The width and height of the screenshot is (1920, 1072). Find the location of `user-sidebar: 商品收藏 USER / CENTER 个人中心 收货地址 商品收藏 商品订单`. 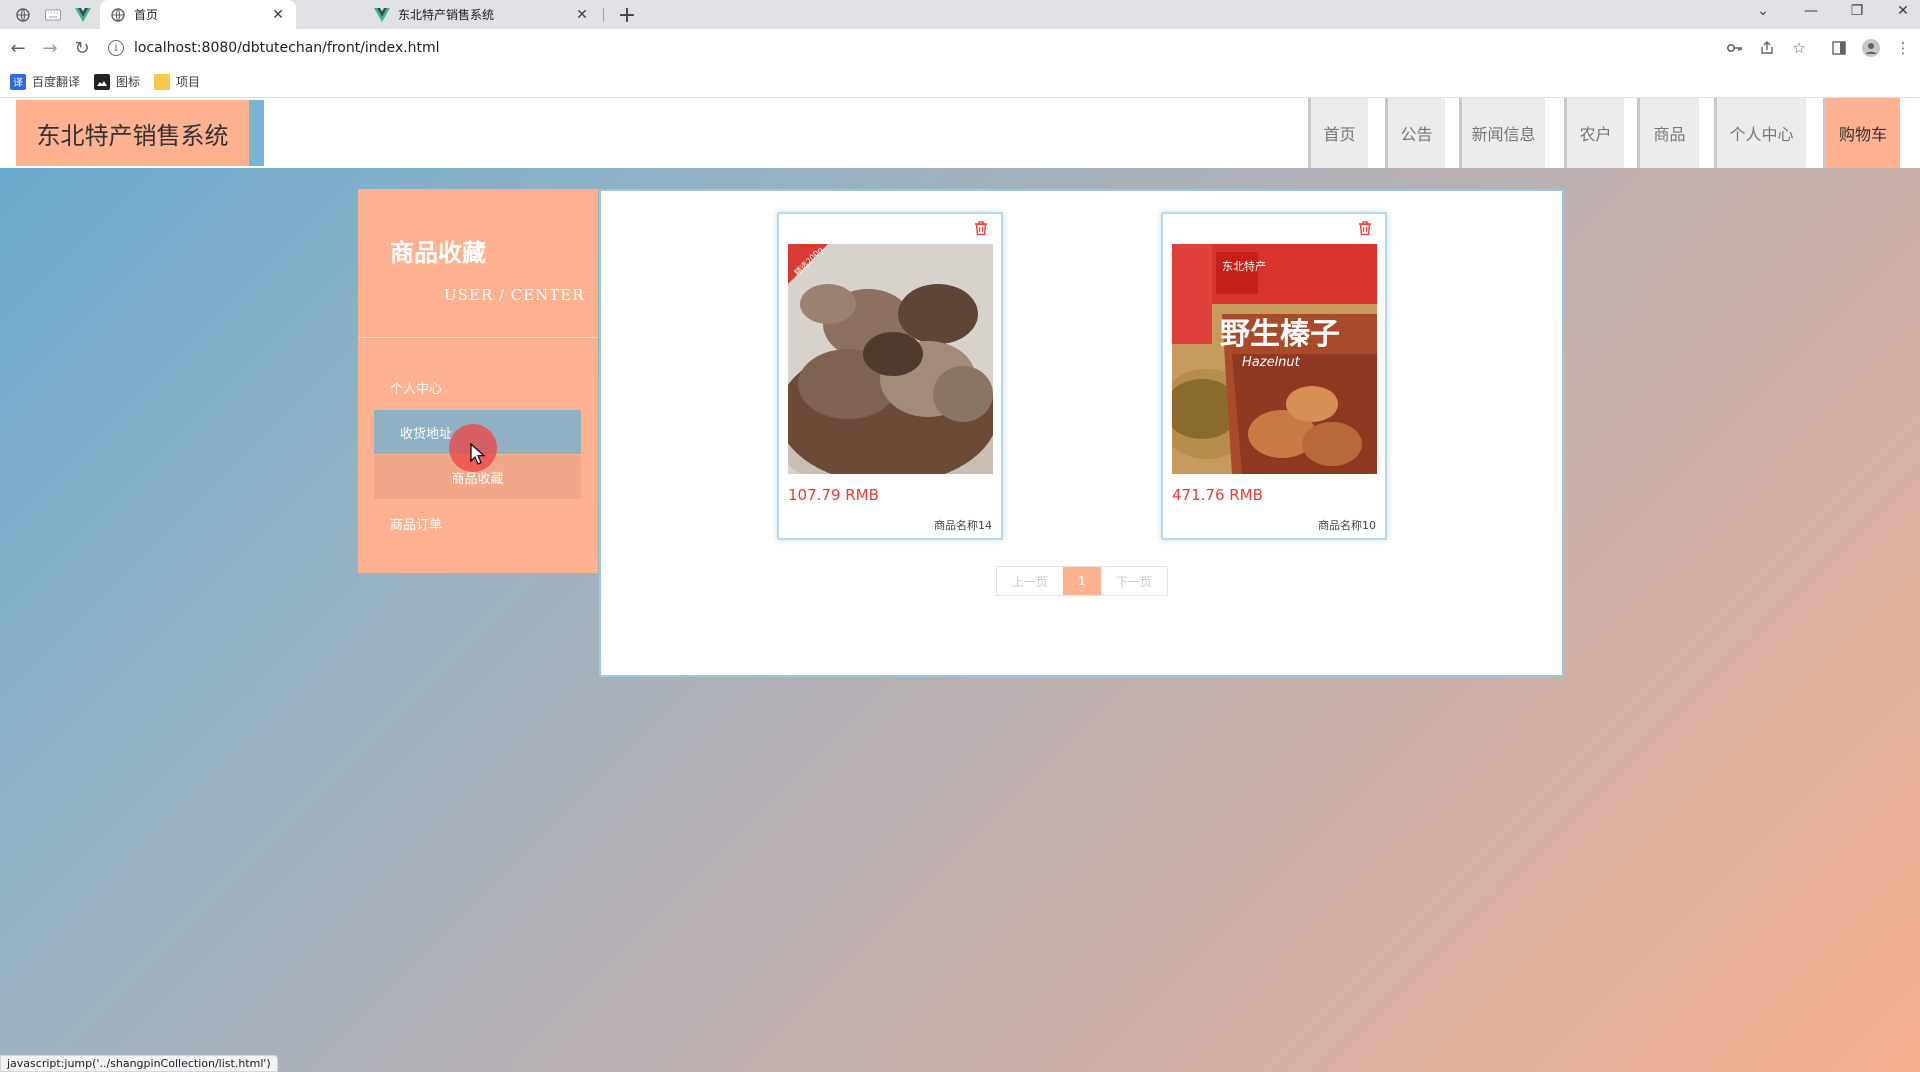

user-sidebar: 商品收藏 USER / CENTER 个人中心 收货地址 商品收藏 商品订单 is located at coordinates (478, 381).